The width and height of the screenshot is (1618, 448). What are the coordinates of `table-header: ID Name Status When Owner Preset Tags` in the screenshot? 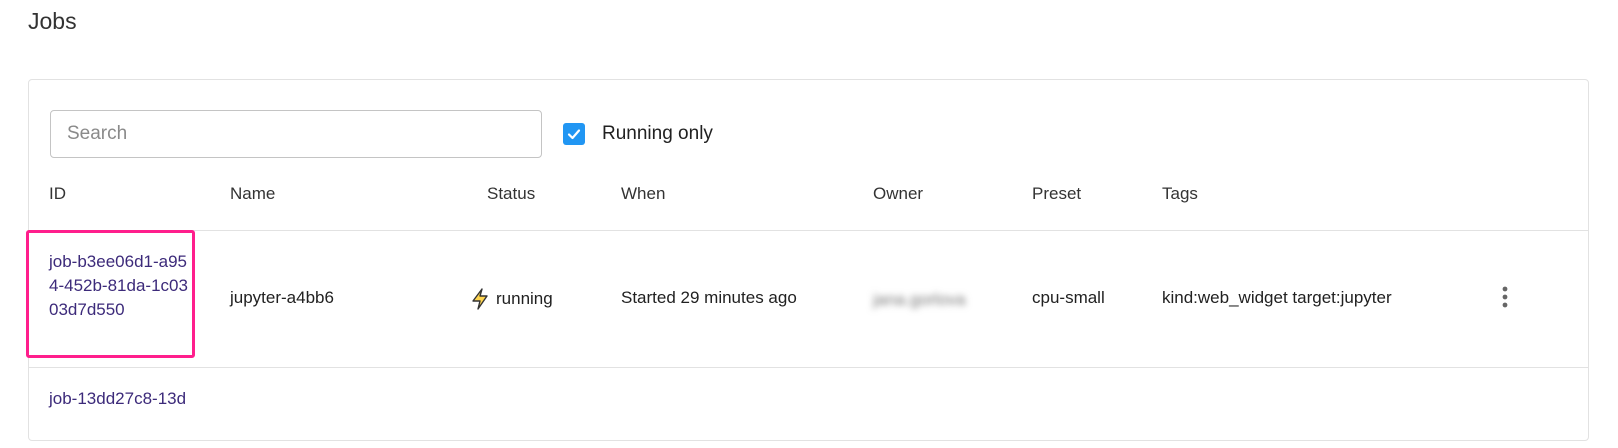 It's located at (808, 205).